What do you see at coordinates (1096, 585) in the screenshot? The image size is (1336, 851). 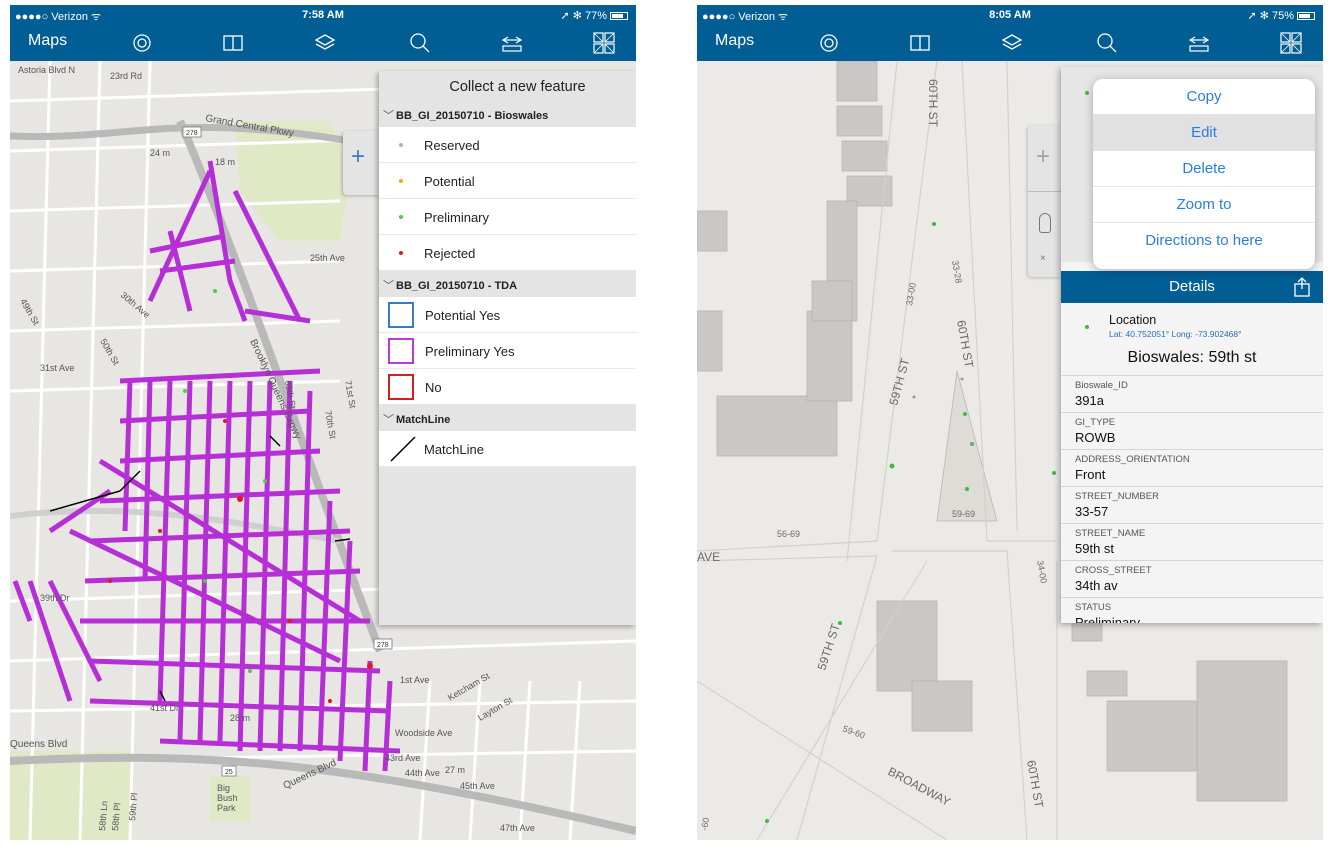 I see `attribute-value: 34th av` at bounding box center [1096, 585].